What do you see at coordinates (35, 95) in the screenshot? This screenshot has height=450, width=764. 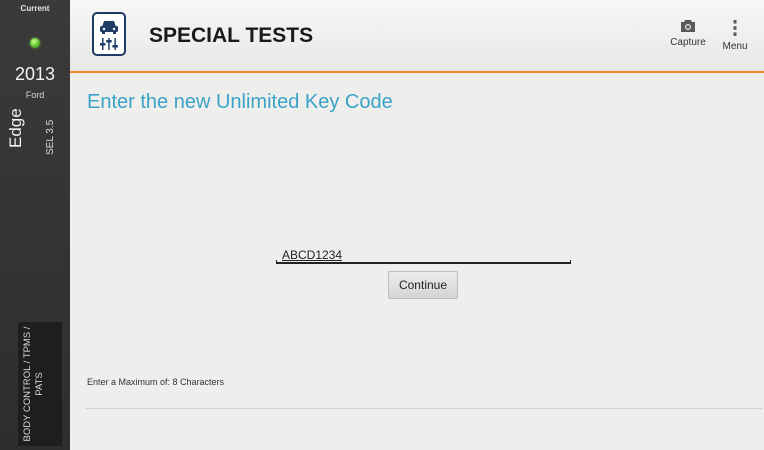 I see `vehicle-make: Ford` at bounding box center [35, 95].